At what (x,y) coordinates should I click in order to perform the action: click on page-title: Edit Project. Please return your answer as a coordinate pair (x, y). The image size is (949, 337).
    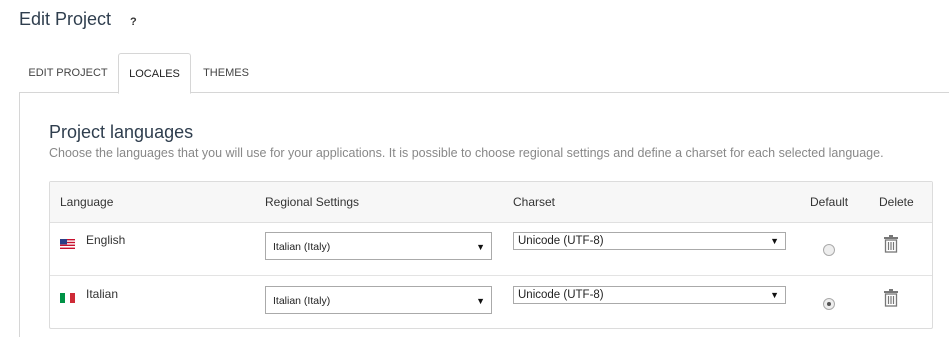
    Looking at the image, I should click on (65, 19).